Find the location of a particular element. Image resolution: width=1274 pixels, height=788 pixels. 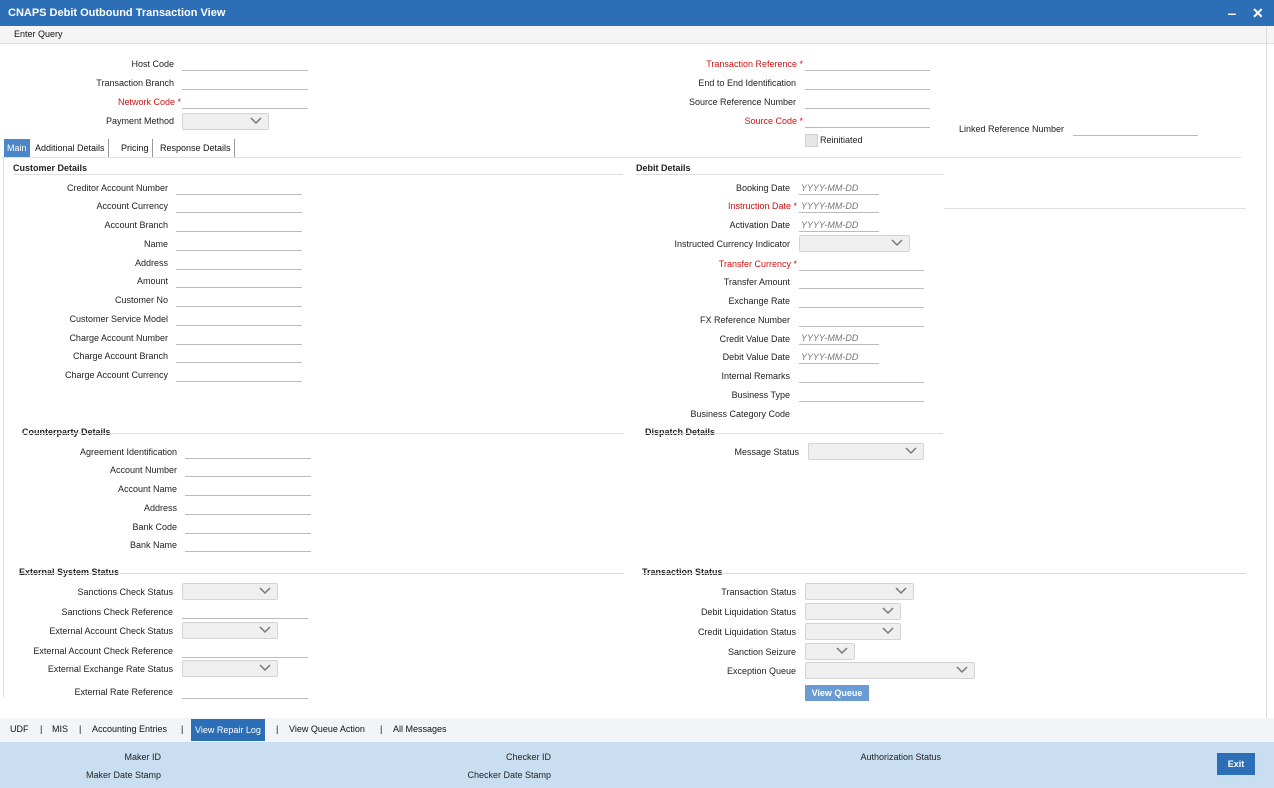

charge-account-branch-field is located at coordinates (239, 356).